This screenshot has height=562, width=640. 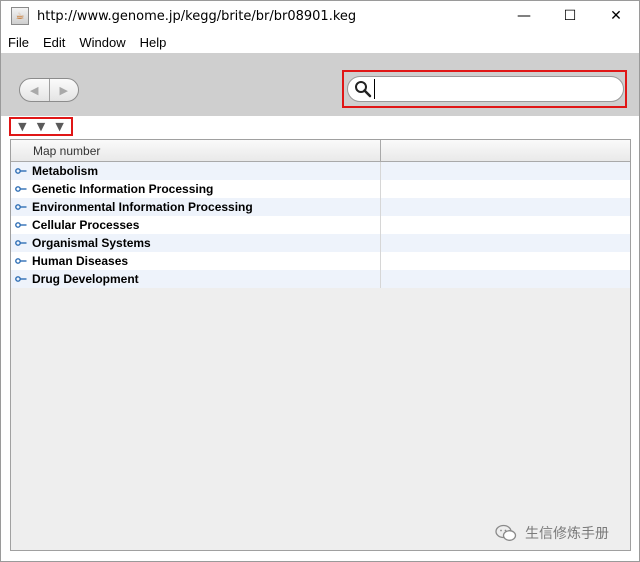 What do you see at coordinates (196, 261) in the screenshot?
I see `row-name-cell: Human Diseases` at bounding box center [196, 261].